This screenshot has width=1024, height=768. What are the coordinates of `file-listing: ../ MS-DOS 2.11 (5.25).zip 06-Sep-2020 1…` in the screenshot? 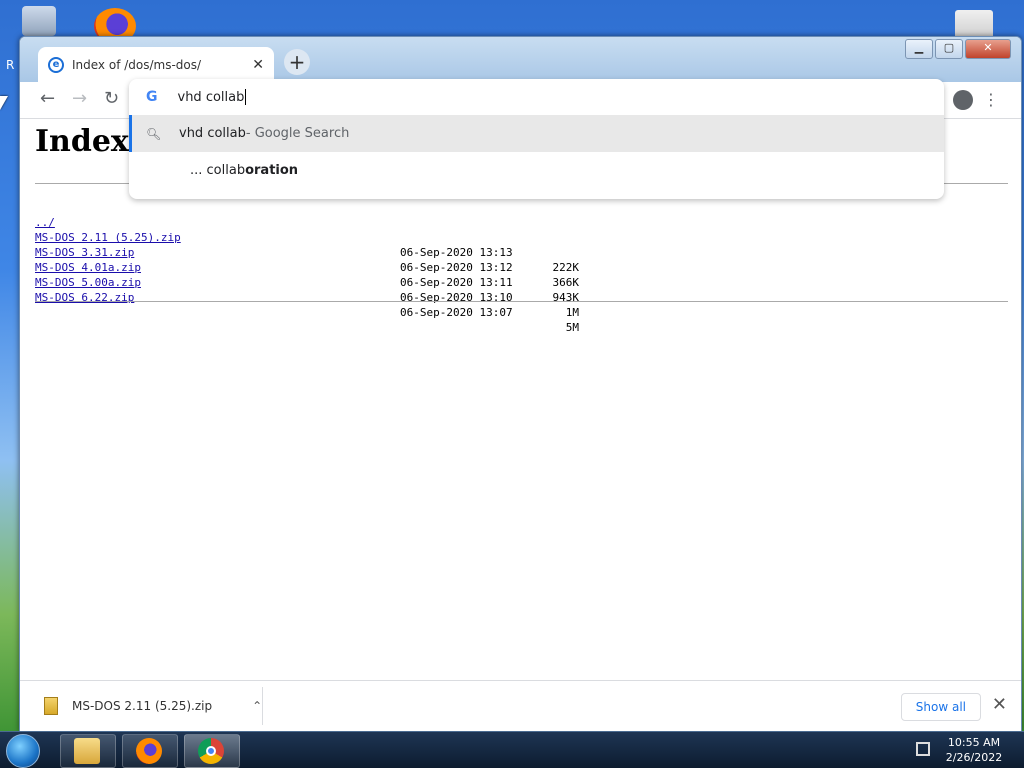 It's located at (307, 267).